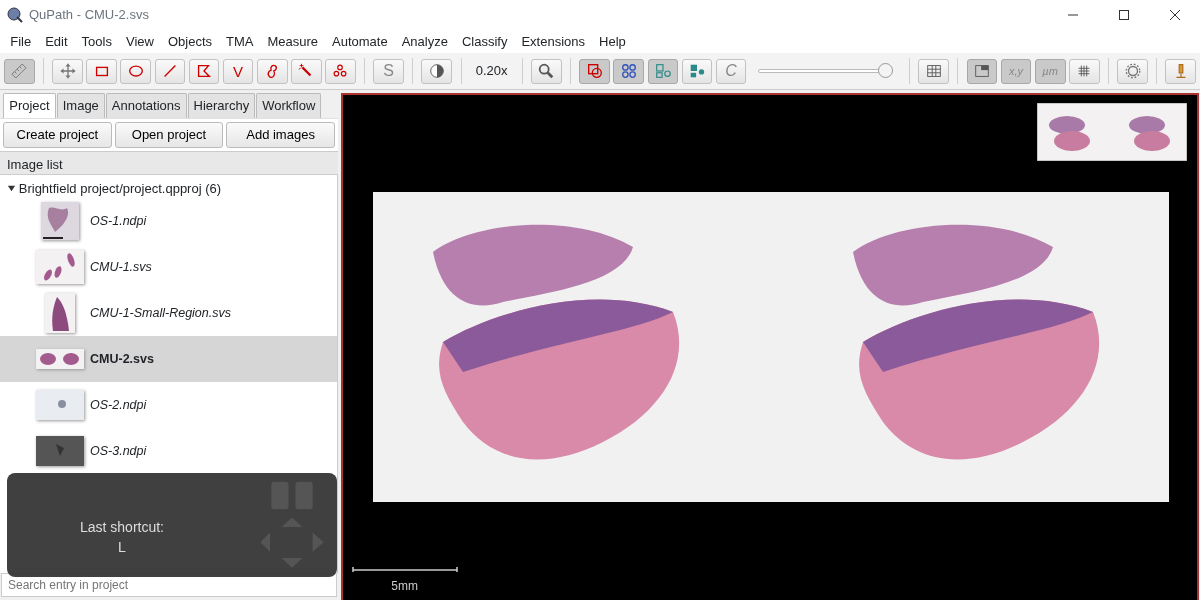 The image size is (1200, 600). What do you see at coordinates (404, 587) in the screenshot?
I see `scale-label: 5mm` at bounding box center [404, 587].